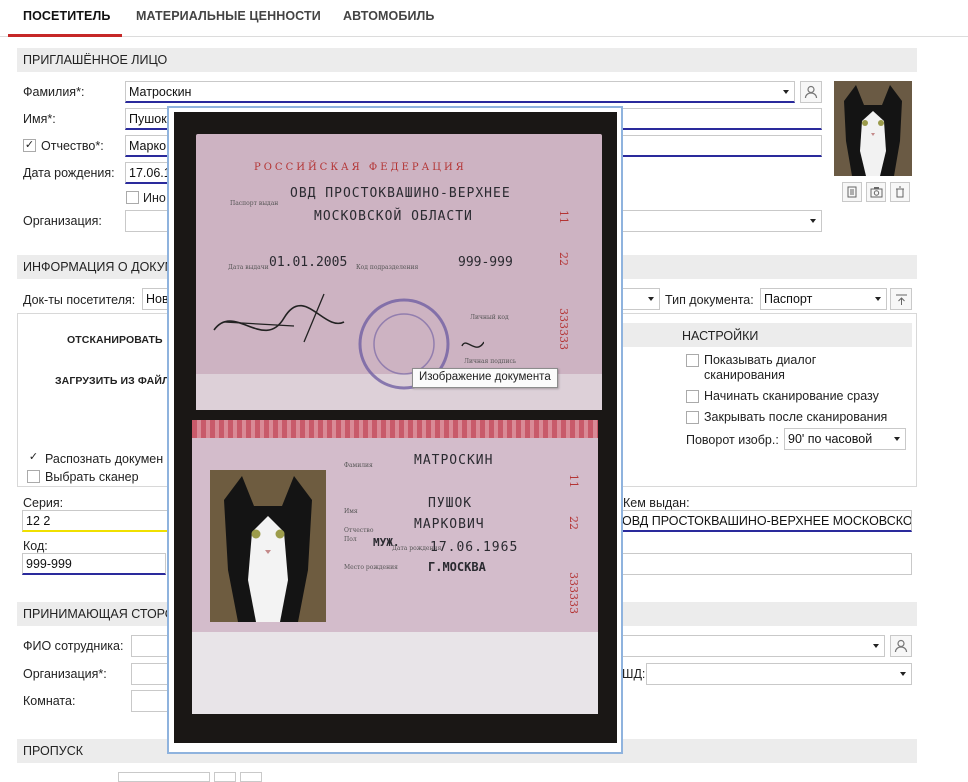 The width and height of the screenshot is (968, 782). What do you see at coordinates (164, 777) in the screenshot?
I see `pass-field` at bounding box center [164, 777].